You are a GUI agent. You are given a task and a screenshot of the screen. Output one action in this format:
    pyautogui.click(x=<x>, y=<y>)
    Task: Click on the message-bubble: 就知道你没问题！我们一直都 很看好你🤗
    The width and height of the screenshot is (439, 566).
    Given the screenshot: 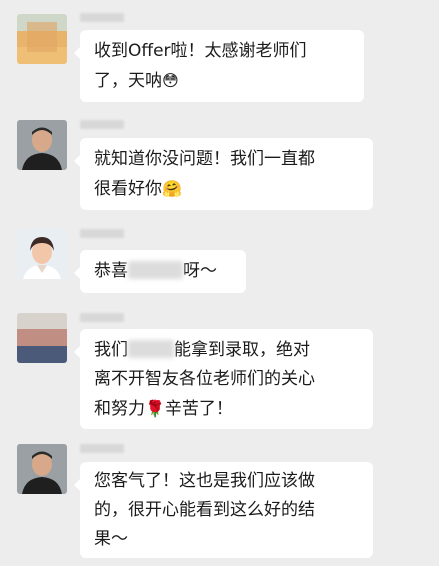 What is the action you would take?
    pyautogui.click(x=223, y=174)
    